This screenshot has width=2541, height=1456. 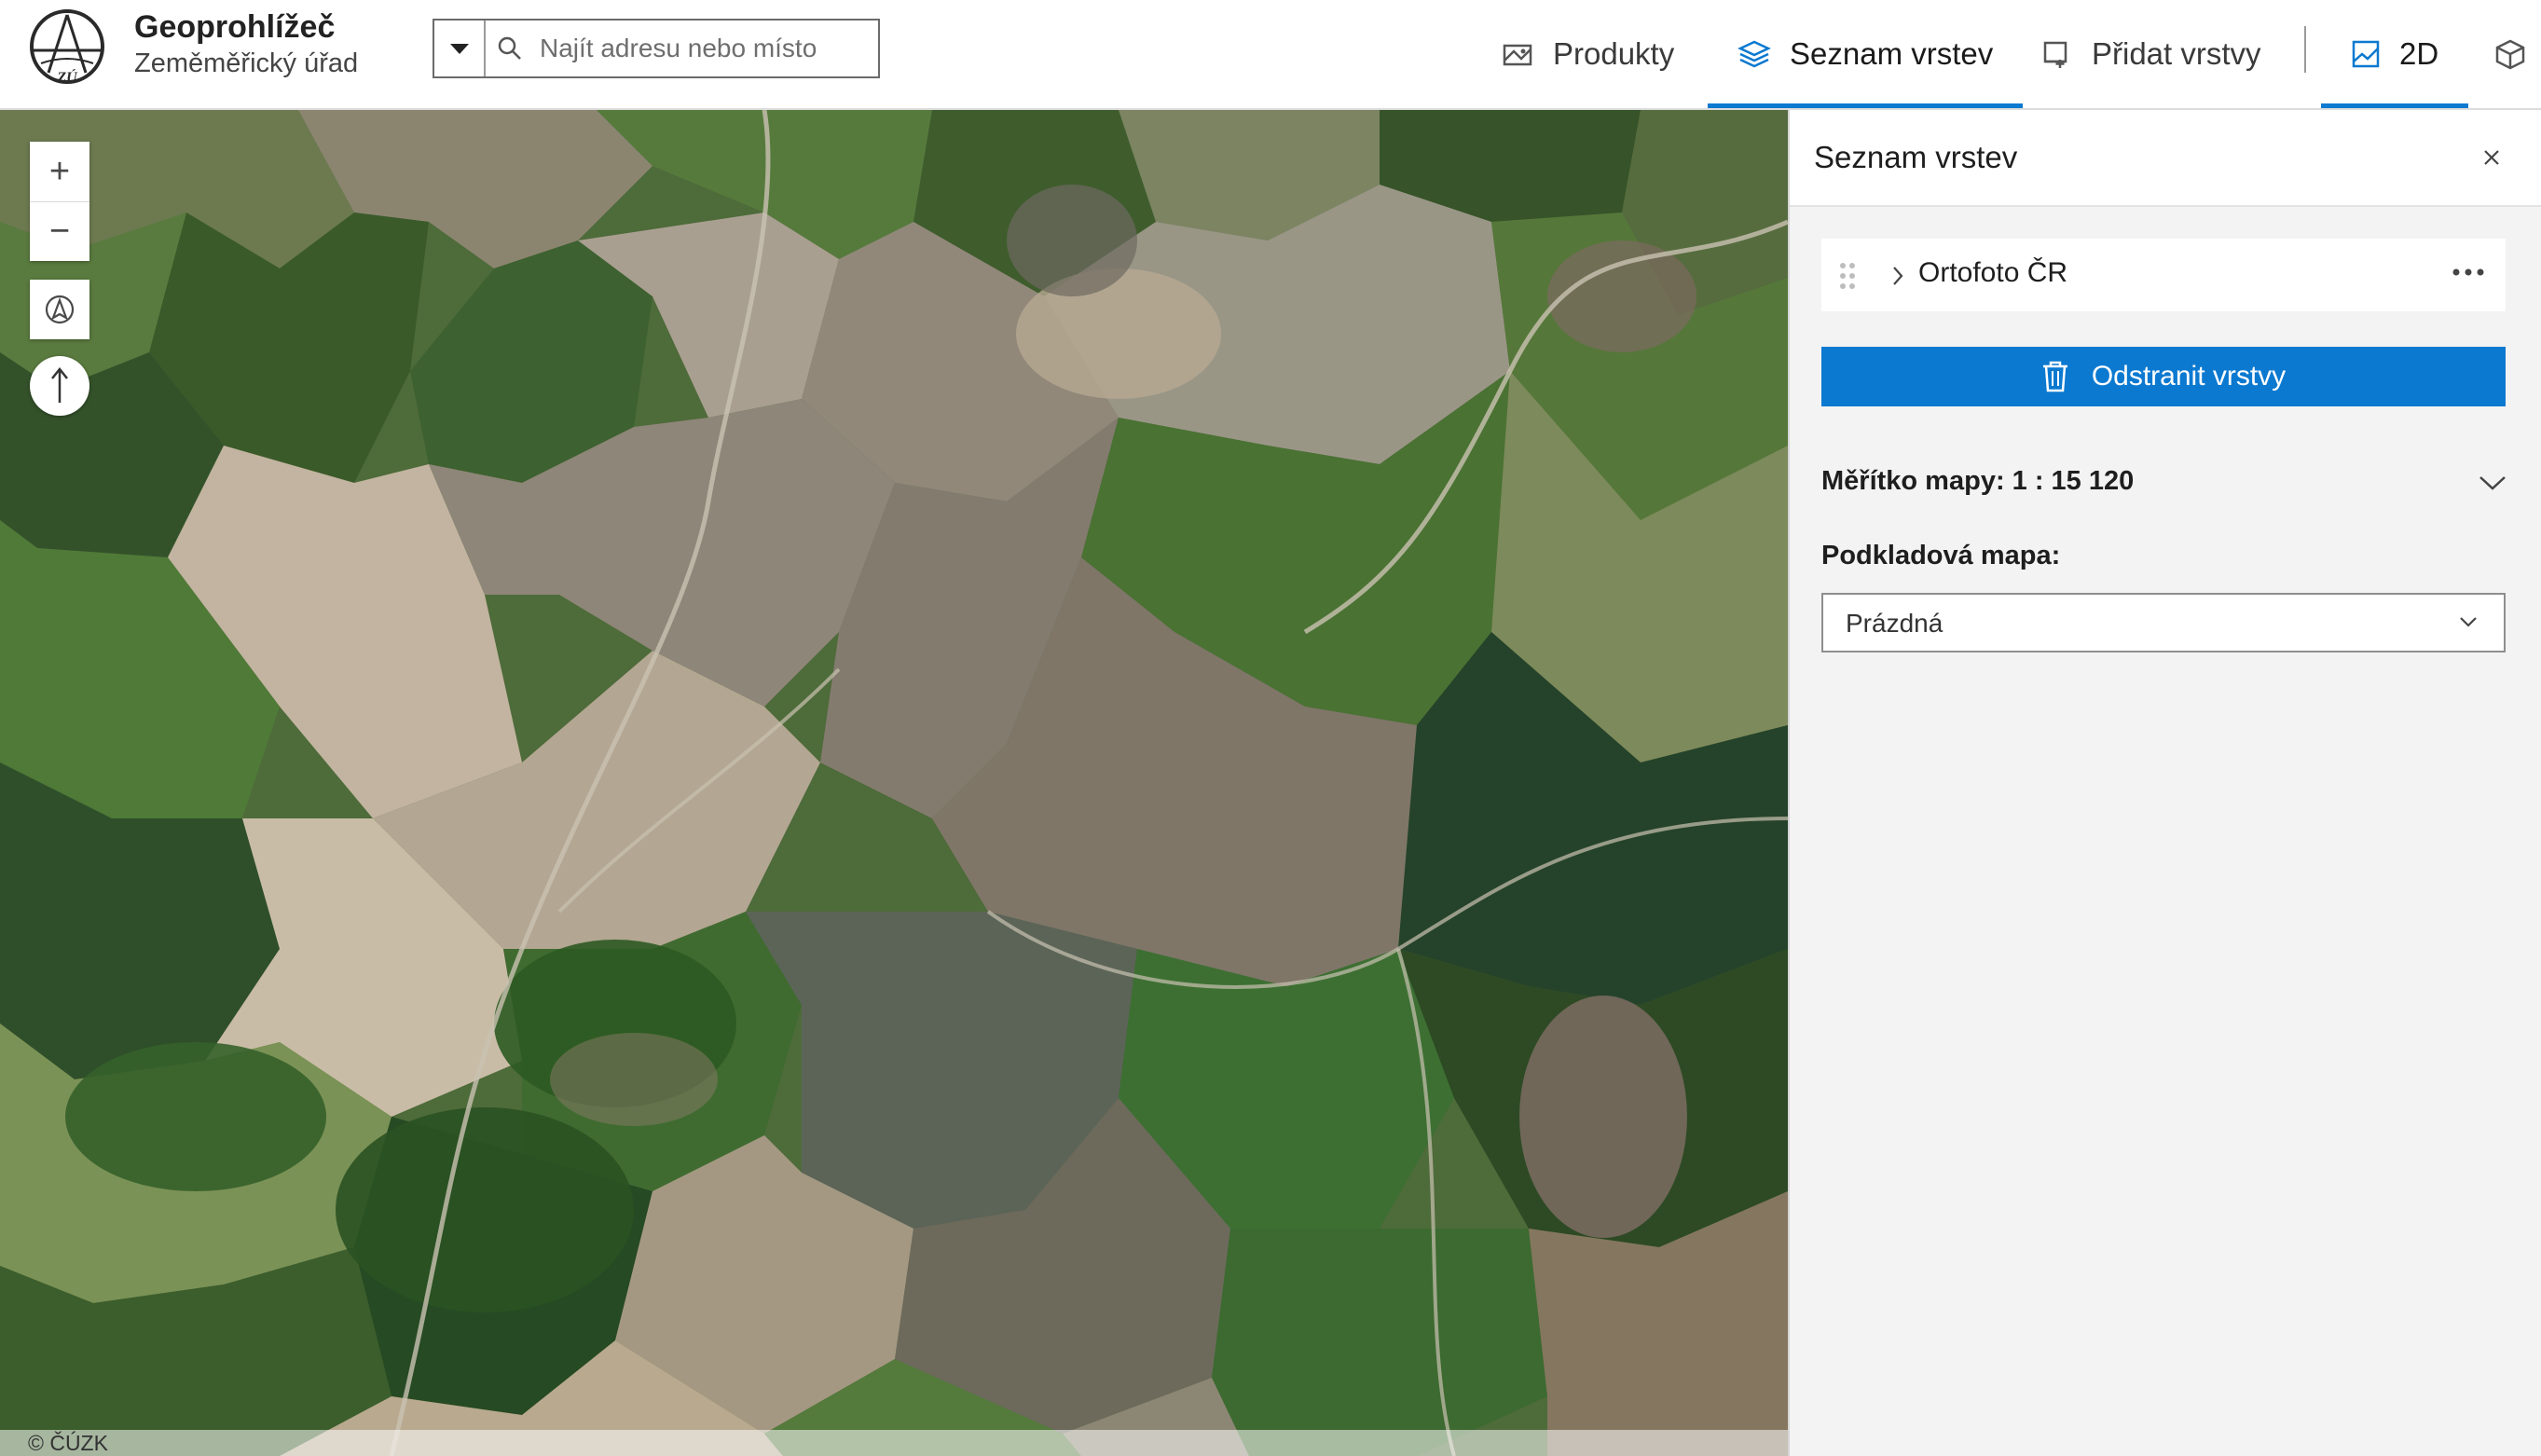 I want to click on cube-3d-icon, so click(x=2510, y=54).